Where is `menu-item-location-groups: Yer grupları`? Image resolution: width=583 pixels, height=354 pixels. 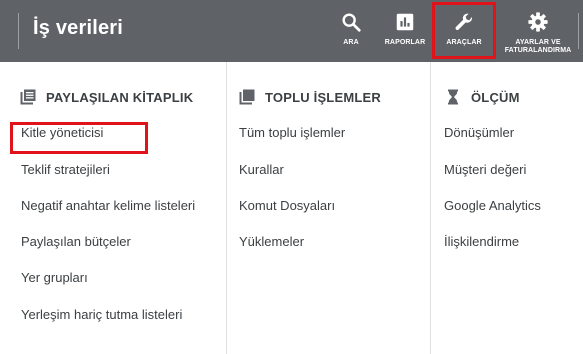 menu-item-location-groups: Yer grupları is located at coordinates (54, 277).